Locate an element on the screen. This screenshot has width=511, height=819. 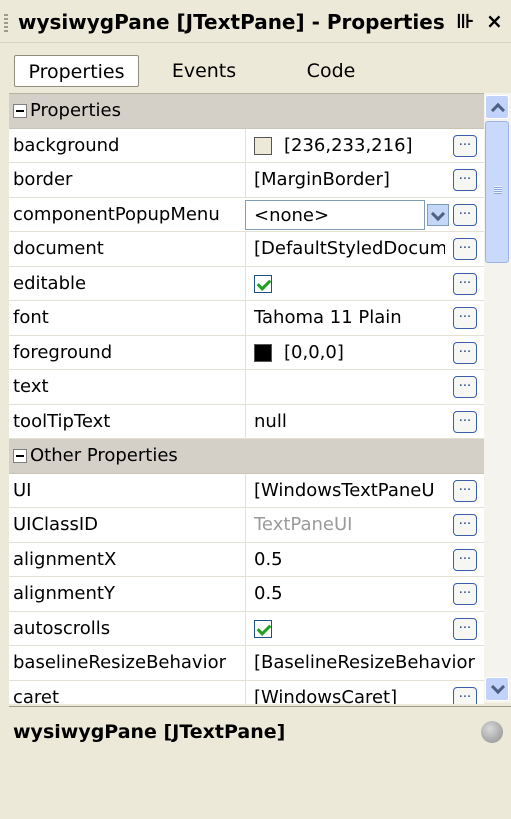
property-value: [WindowsTextPaneU is located at coordinates (345, 490).